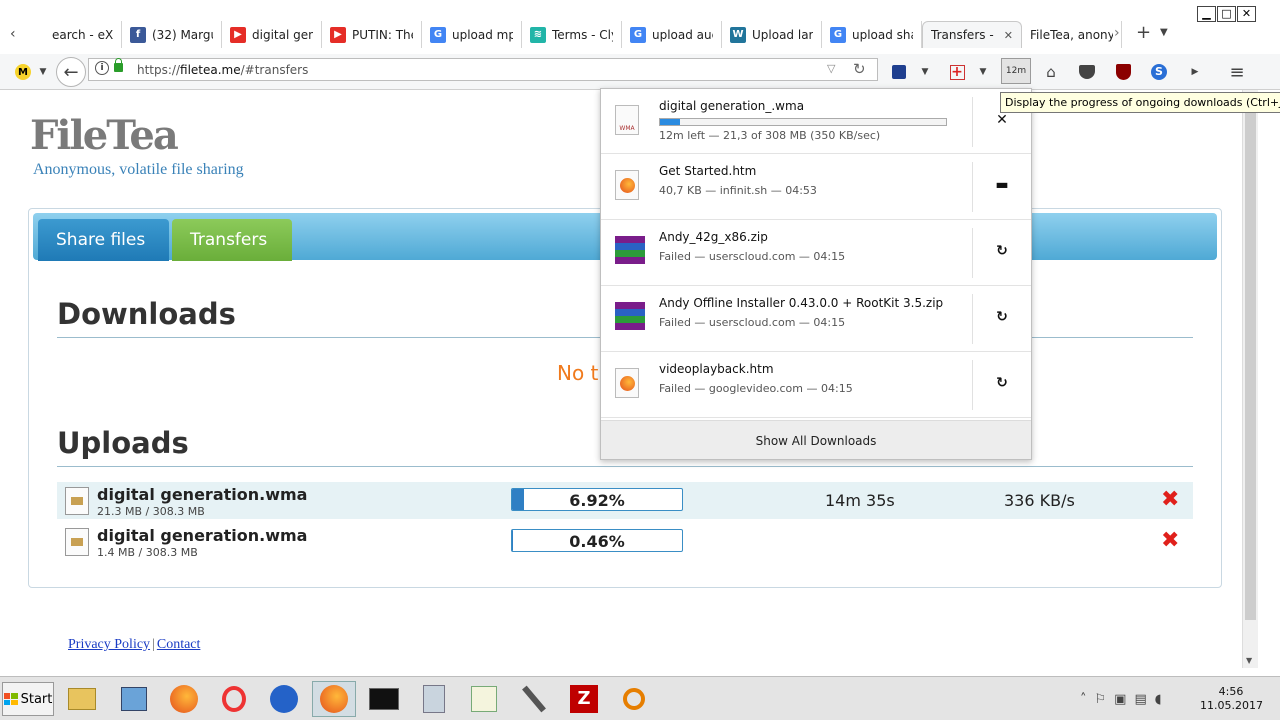  Describe the element at coordinates (109, 644) in the screenshot. I see `privacy-policy-link: Privacy Policy` at that location.